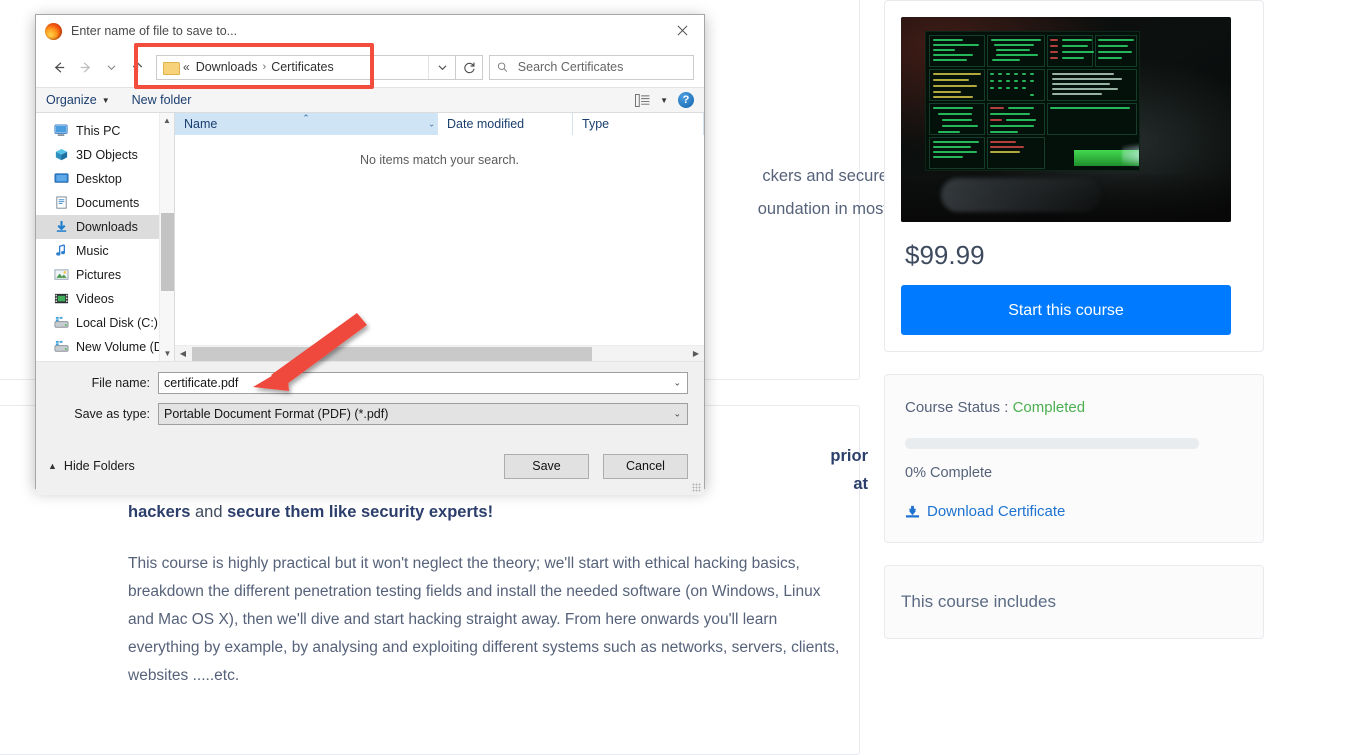 This screenshot has height=755, width=1347. What do you see at coordinates (183, 354) in the screenshot?
I see `scroll-left-icon: ◀` at bounding box center [183, 354].